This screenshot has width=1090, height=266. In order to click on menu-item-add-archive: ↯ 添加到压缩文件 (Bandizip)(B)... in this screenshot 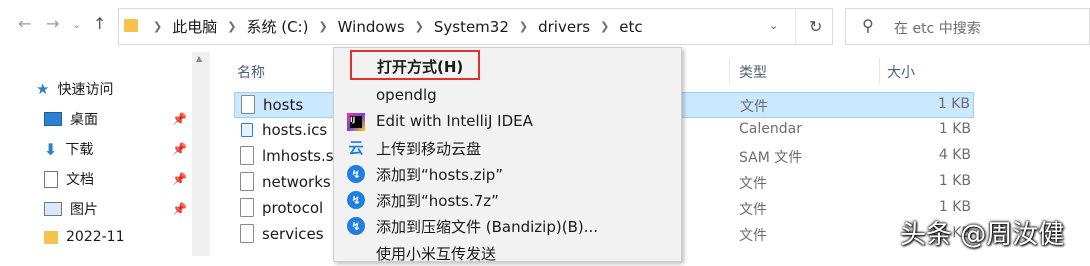, I will do `click(507, 226)`.